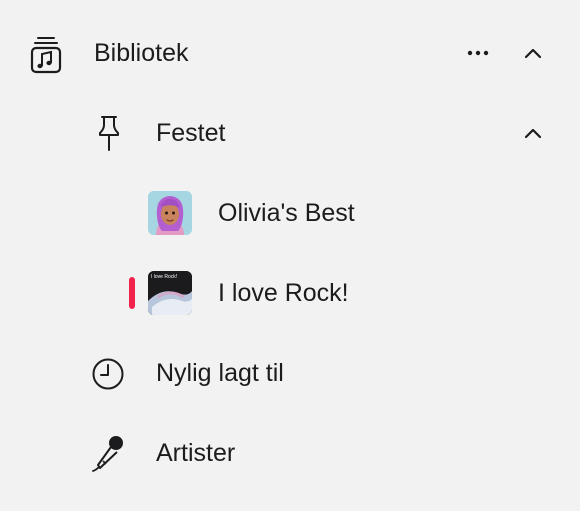 The width and height of the screenshot is (580, 511). What do you see at coordinates (196, 453) in the screenshot?
I see `artists-label: Artister` at bounding box center [196, 453].